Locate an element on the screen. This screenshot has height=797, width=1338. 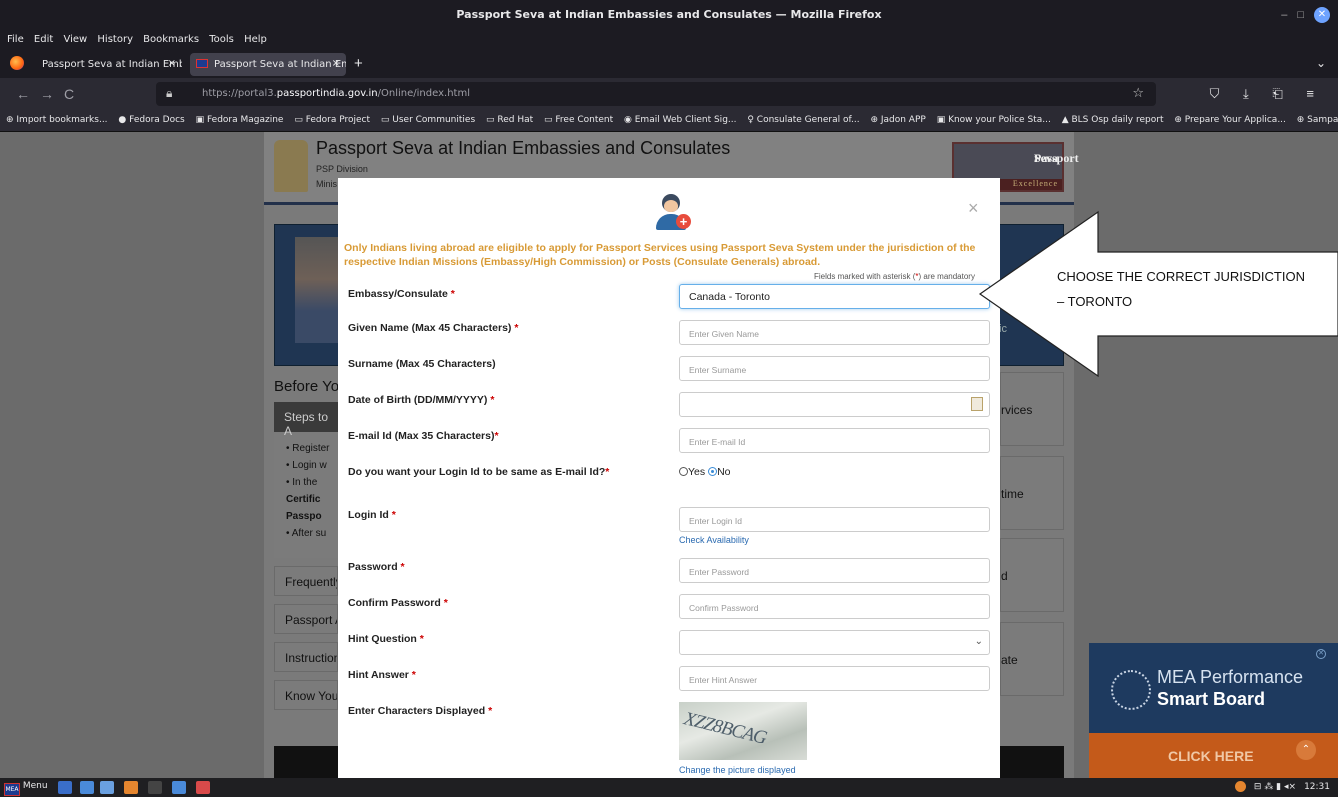
add-user-icon: + is located at coordinates (672, 212).